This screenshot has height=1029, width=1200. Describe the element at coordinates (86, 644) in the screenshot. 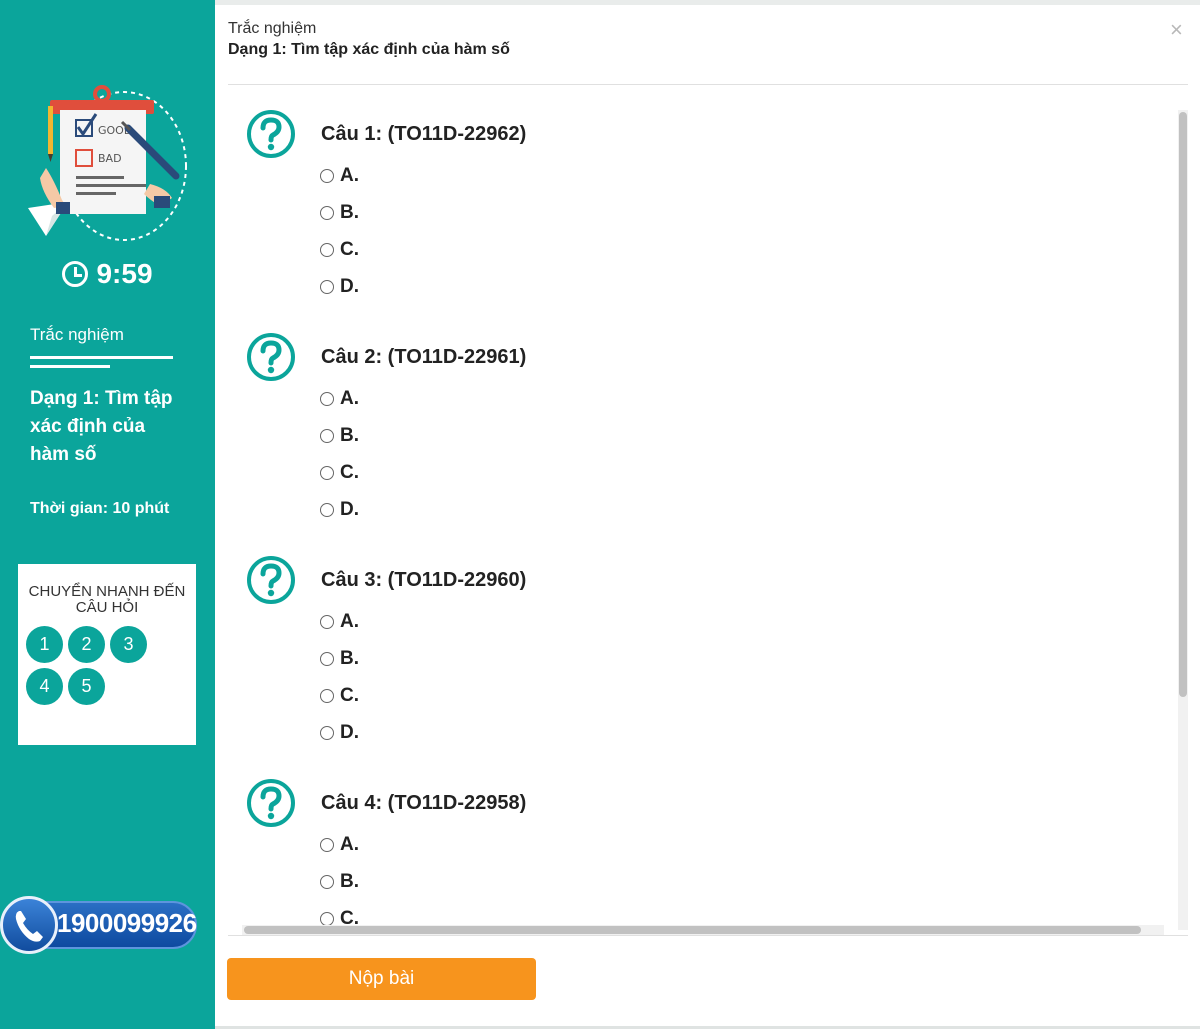

I see `quick-nav-button-2: 2` at that location.